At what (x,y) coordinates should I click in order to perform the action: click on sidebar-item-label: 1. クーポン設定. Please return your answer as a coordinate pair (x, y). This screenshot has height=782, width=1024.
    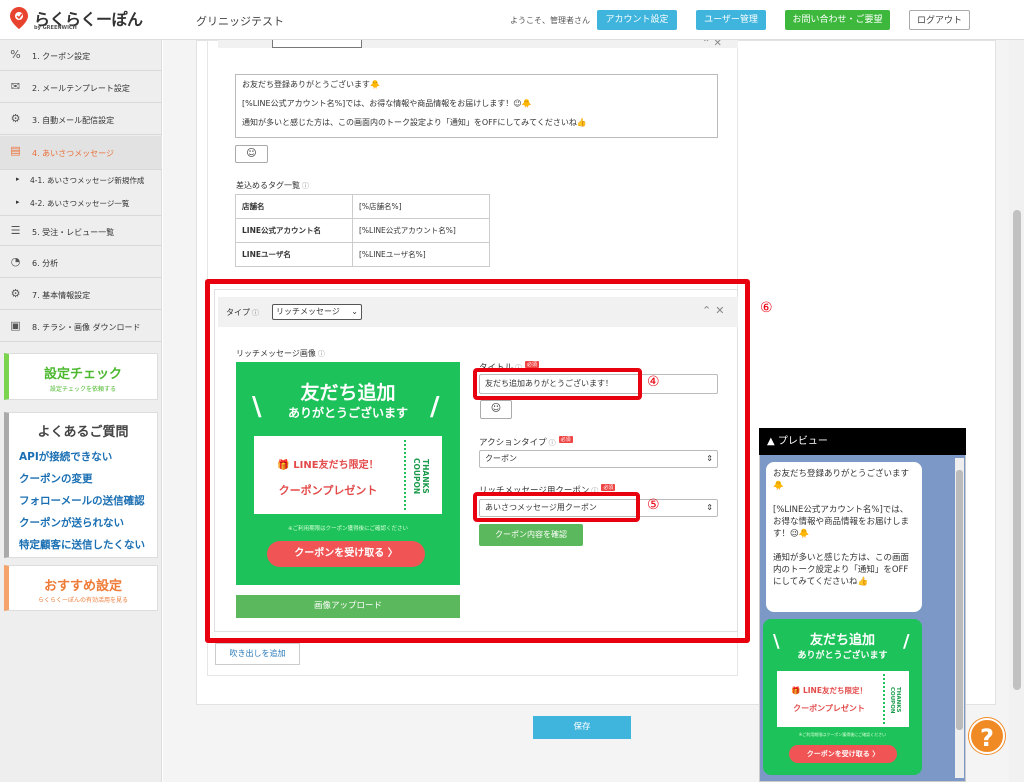
    Looking at the image, I should click on (61, 56).